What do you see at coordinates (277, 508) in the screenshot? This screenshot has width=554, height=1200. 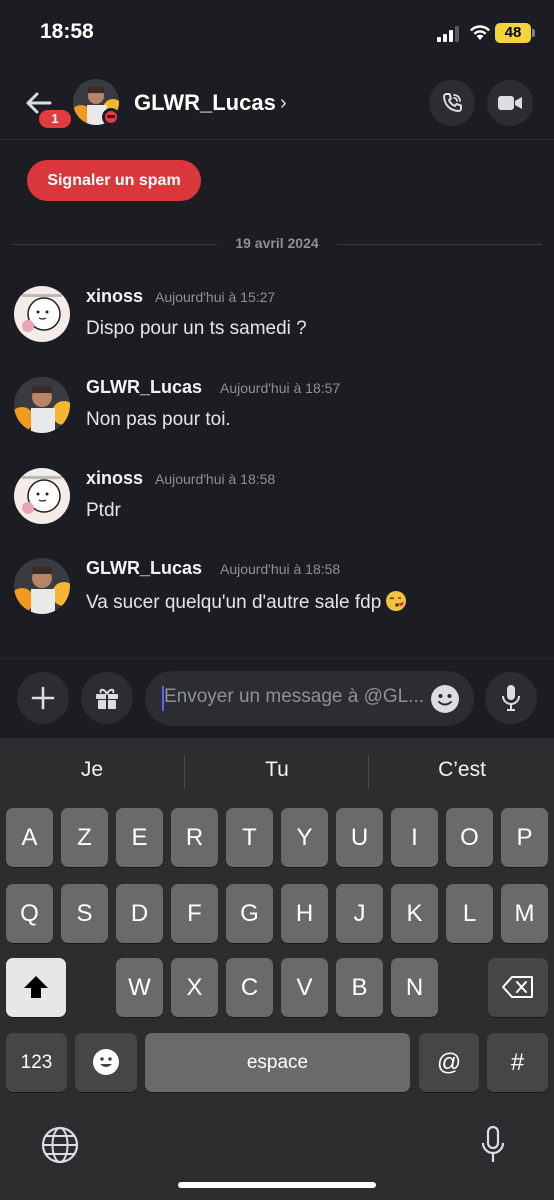 I see `message-item: xinoss Aujourd'hui à 18:58 Ptdr` at bounding box center [277, 508].